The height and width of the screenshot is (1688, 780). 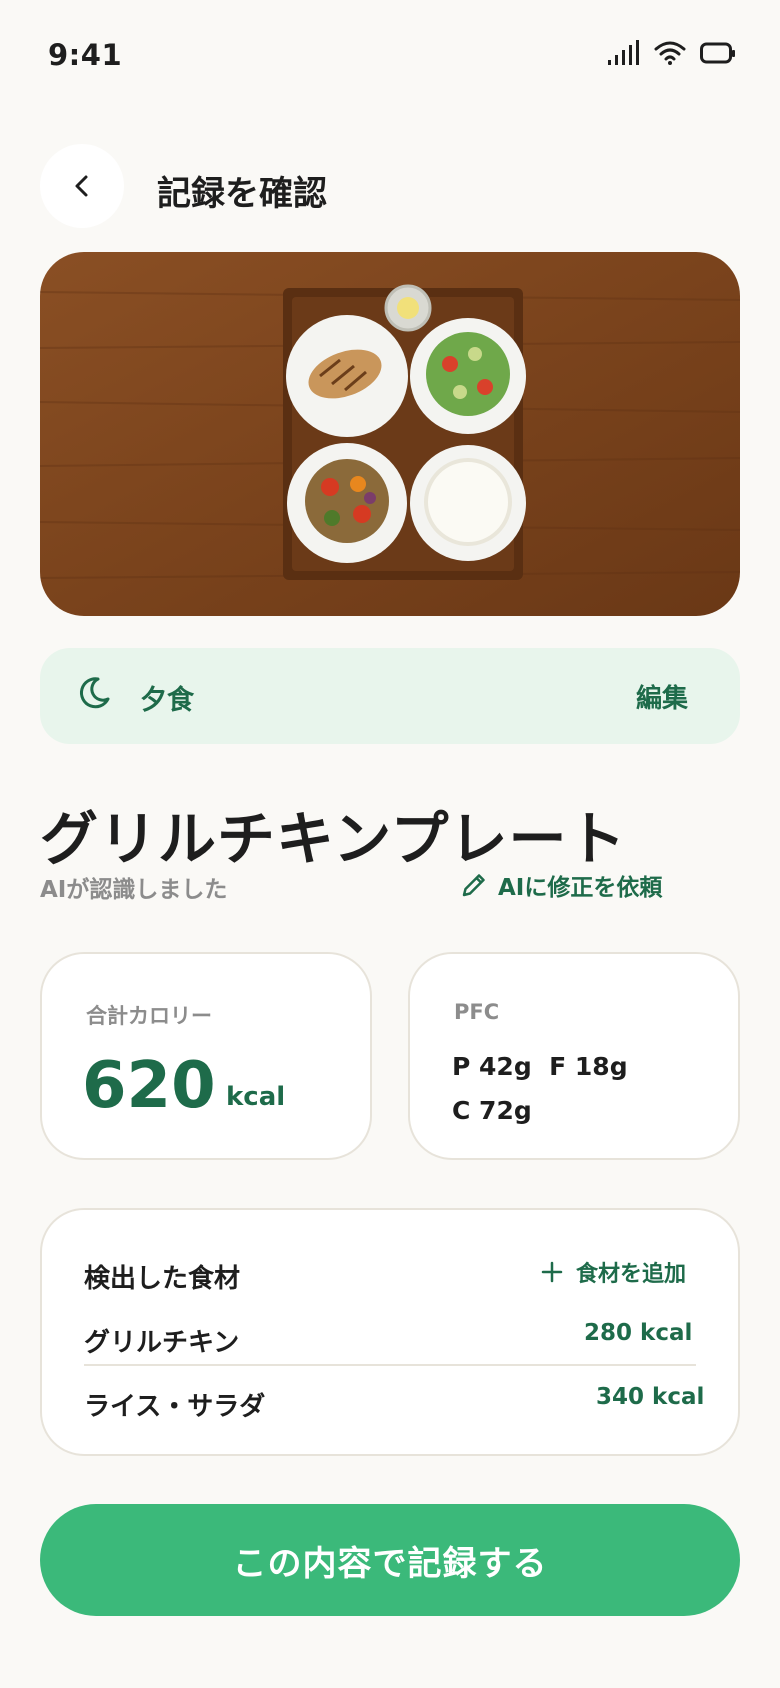 I want to click on ai-fix-button: AIに修正を依頼, so click(x=561, y=885).